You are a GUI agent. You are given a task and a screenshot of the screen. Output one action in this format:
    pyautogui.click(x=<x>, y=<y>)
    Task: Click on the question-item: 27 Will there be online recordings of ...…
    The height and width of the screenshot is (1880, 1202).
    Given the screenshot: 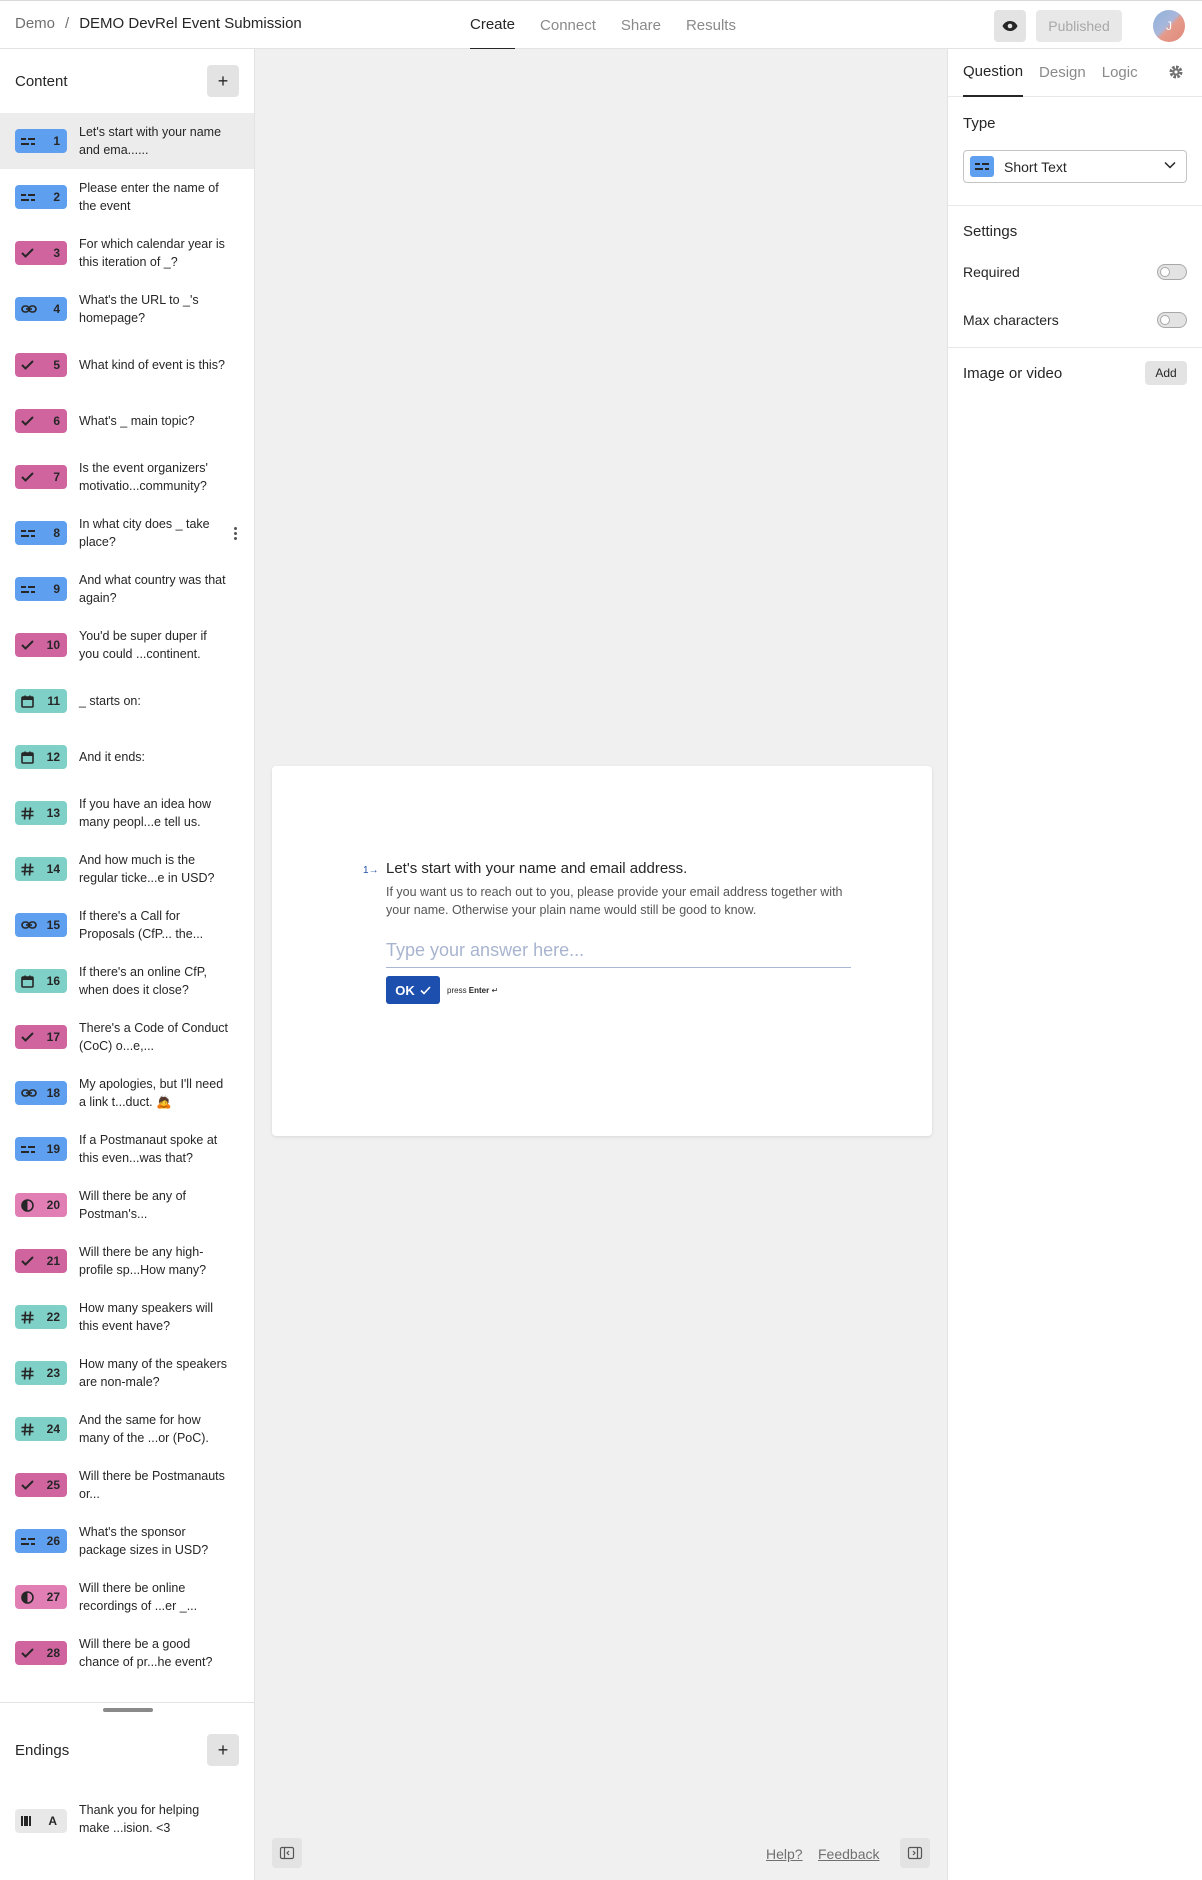 What is the action you would take?
    pyautogui.click(x=127, y=1597)
    